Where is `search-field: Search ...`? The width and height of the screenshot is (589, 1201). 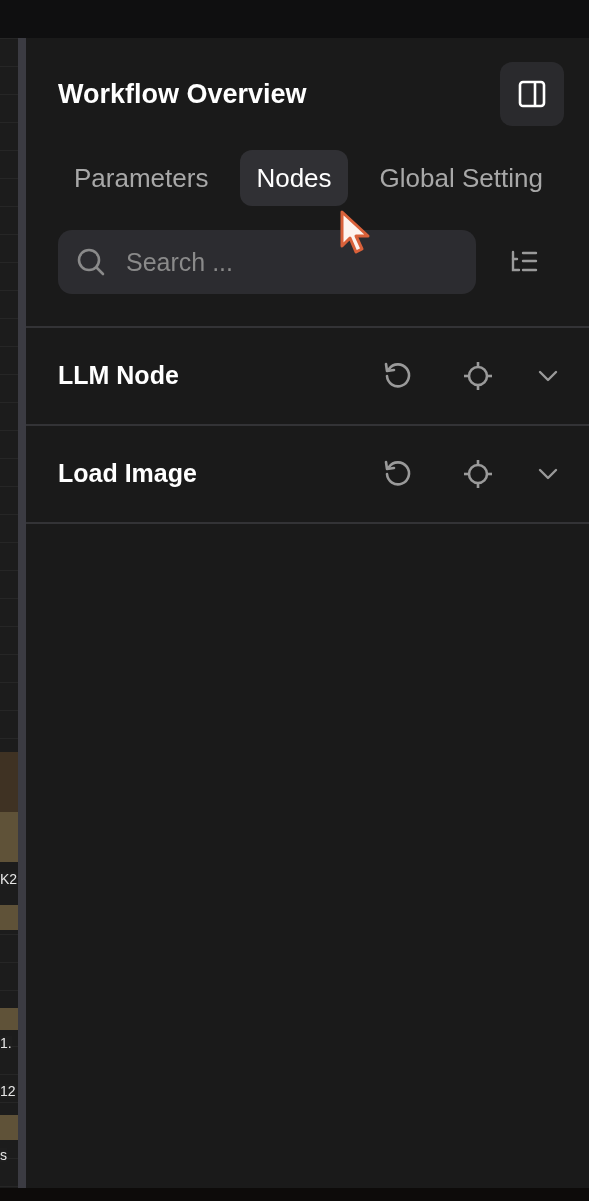
search-field: Search ... is located at coordinates (267, 262).